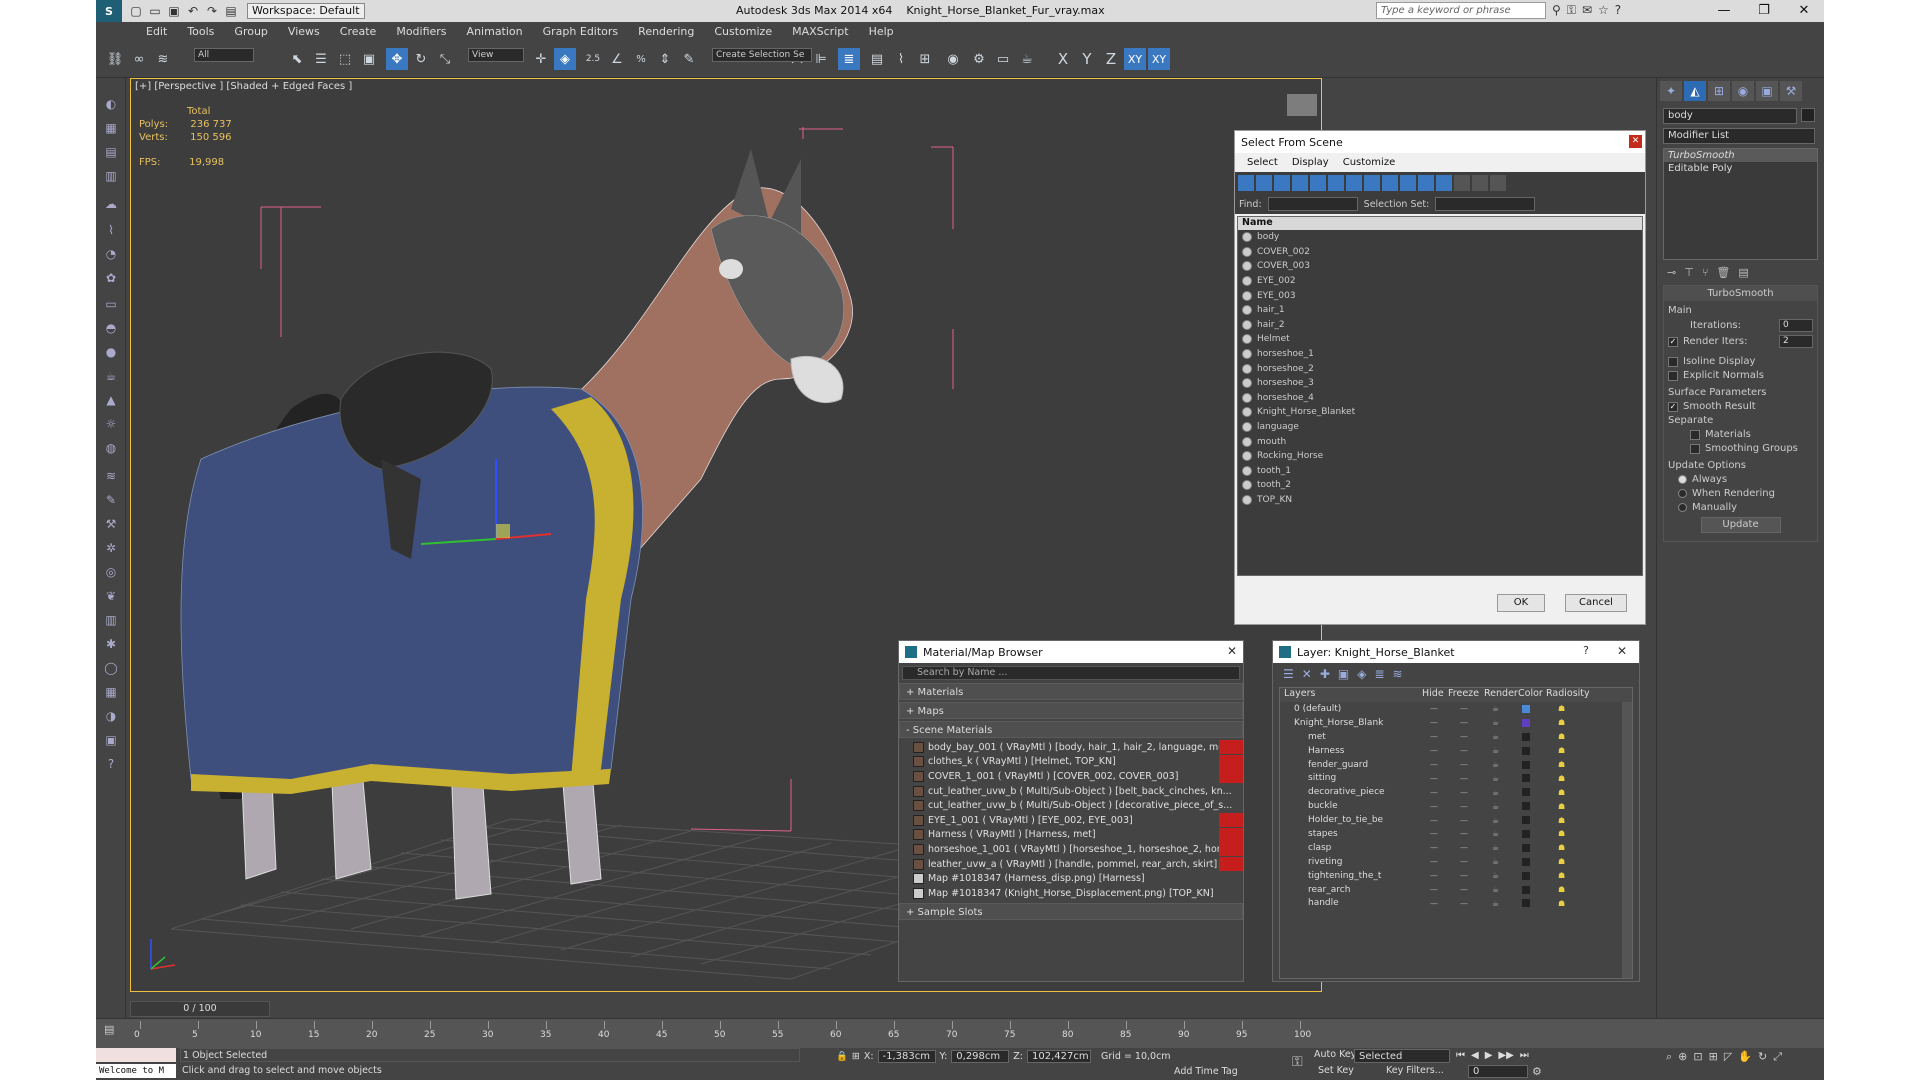 The height and width of the screenshot is (1080, 1920). I want to click on axis-y-icon: Y, so click(1087, 59).